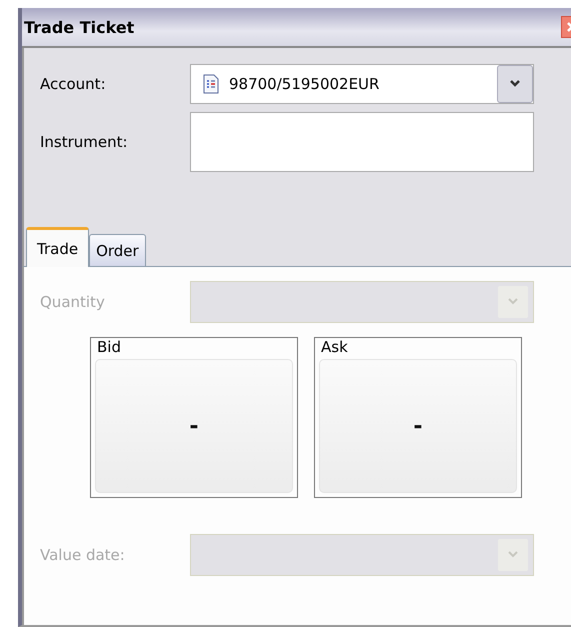 The width and height of the screenshot is (571, 627). Describe the element at coordinates (117, 250) in the screenshot. I see `tab: Order` at that location.